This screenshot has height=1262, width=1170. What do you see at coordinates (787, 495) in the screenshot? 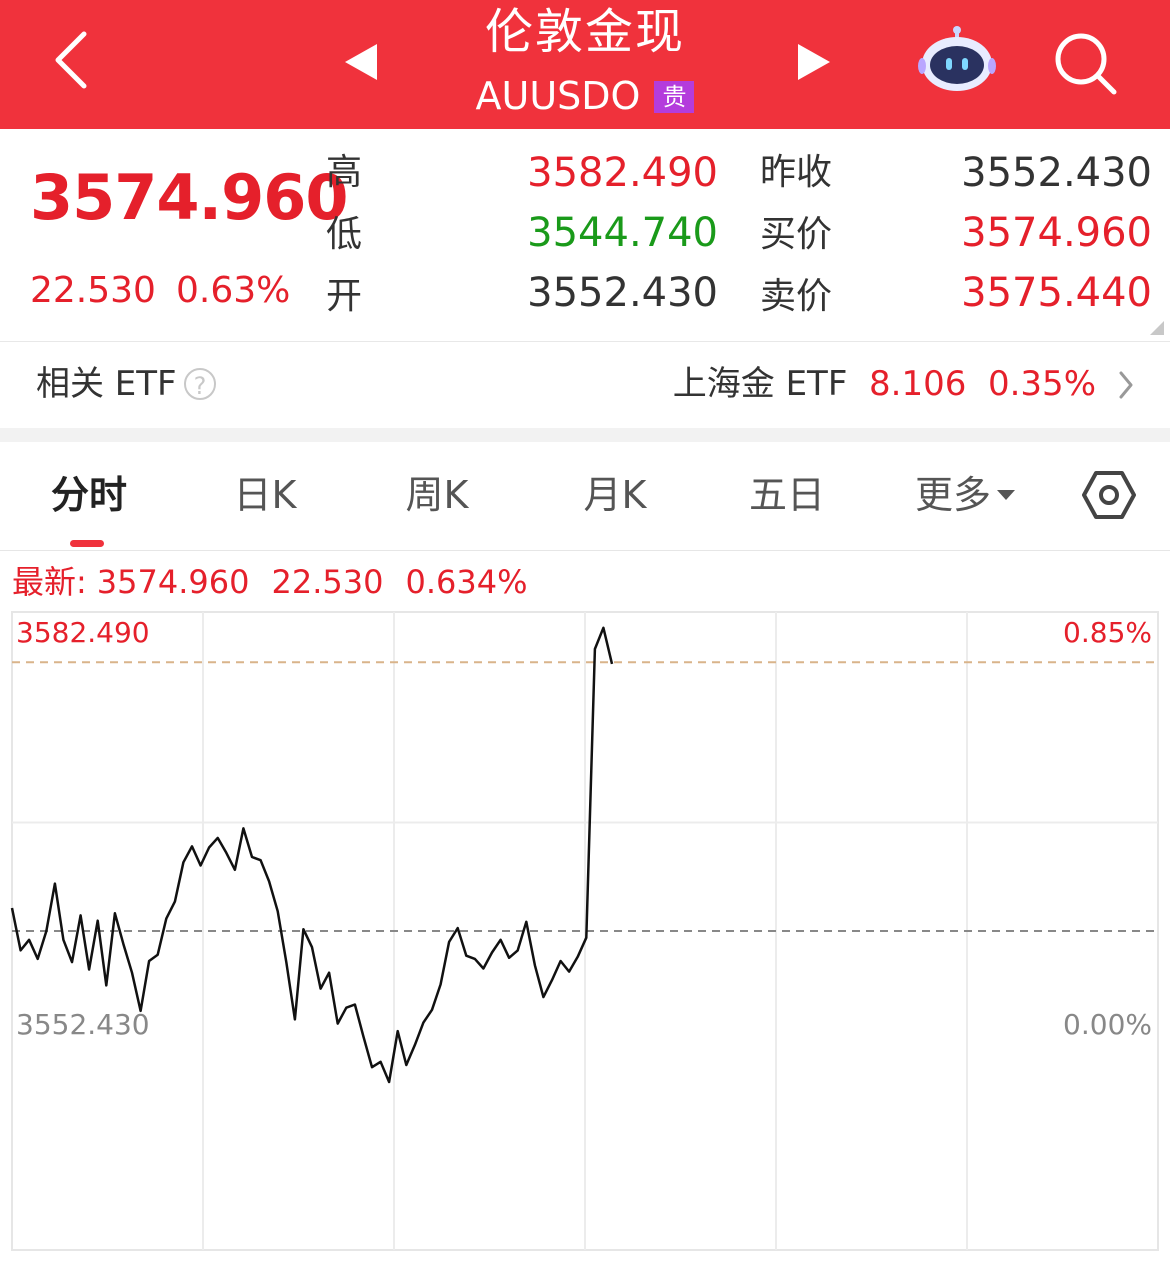
I see `tab-five-day: 五日` at bounding box center [787, 495].